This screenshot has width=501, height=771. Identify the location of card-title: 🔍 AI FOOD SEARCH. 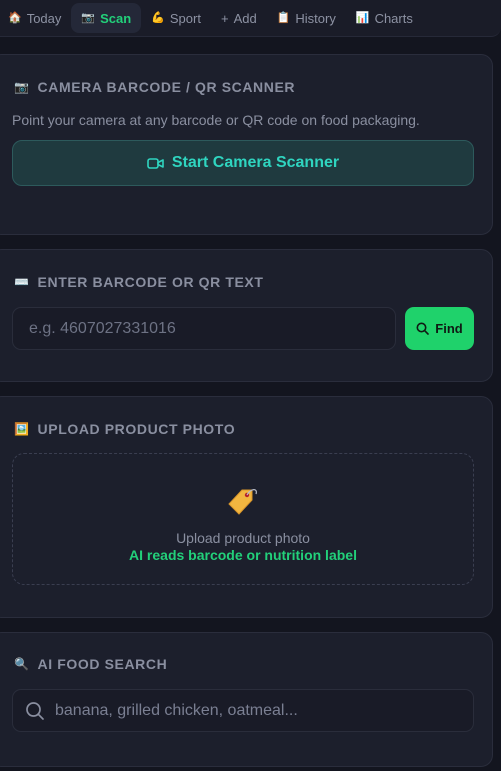
(90, 664).